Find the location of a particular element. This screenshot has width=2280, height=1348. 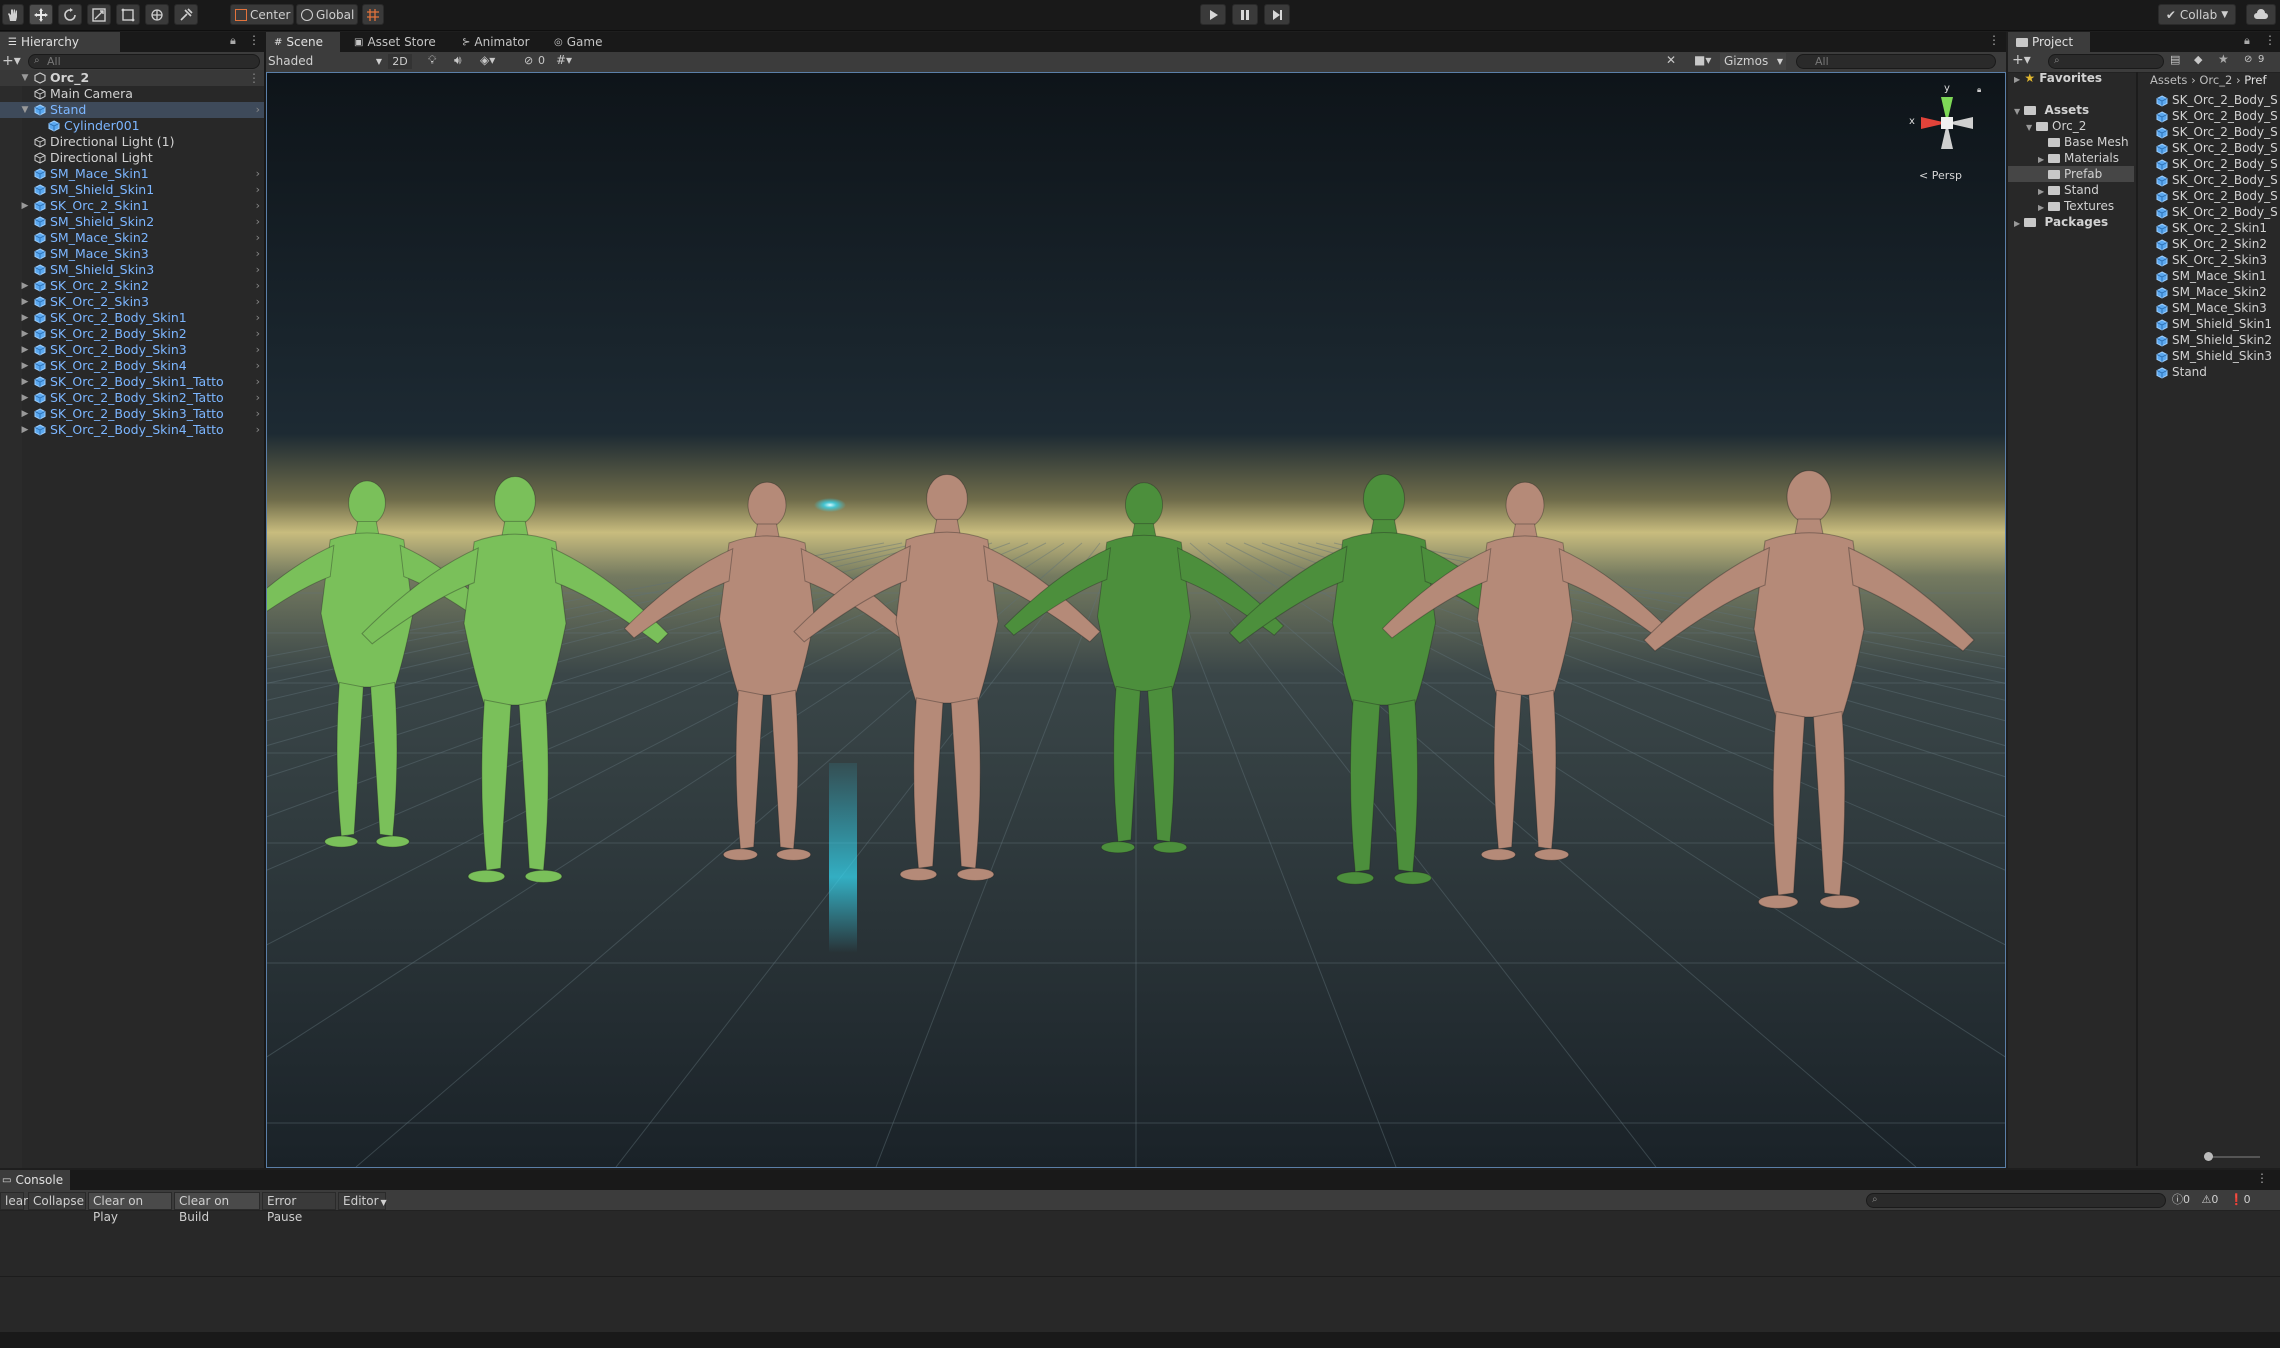

project-folder-item: ▶ Stand is located at coordinates (2071, 190).